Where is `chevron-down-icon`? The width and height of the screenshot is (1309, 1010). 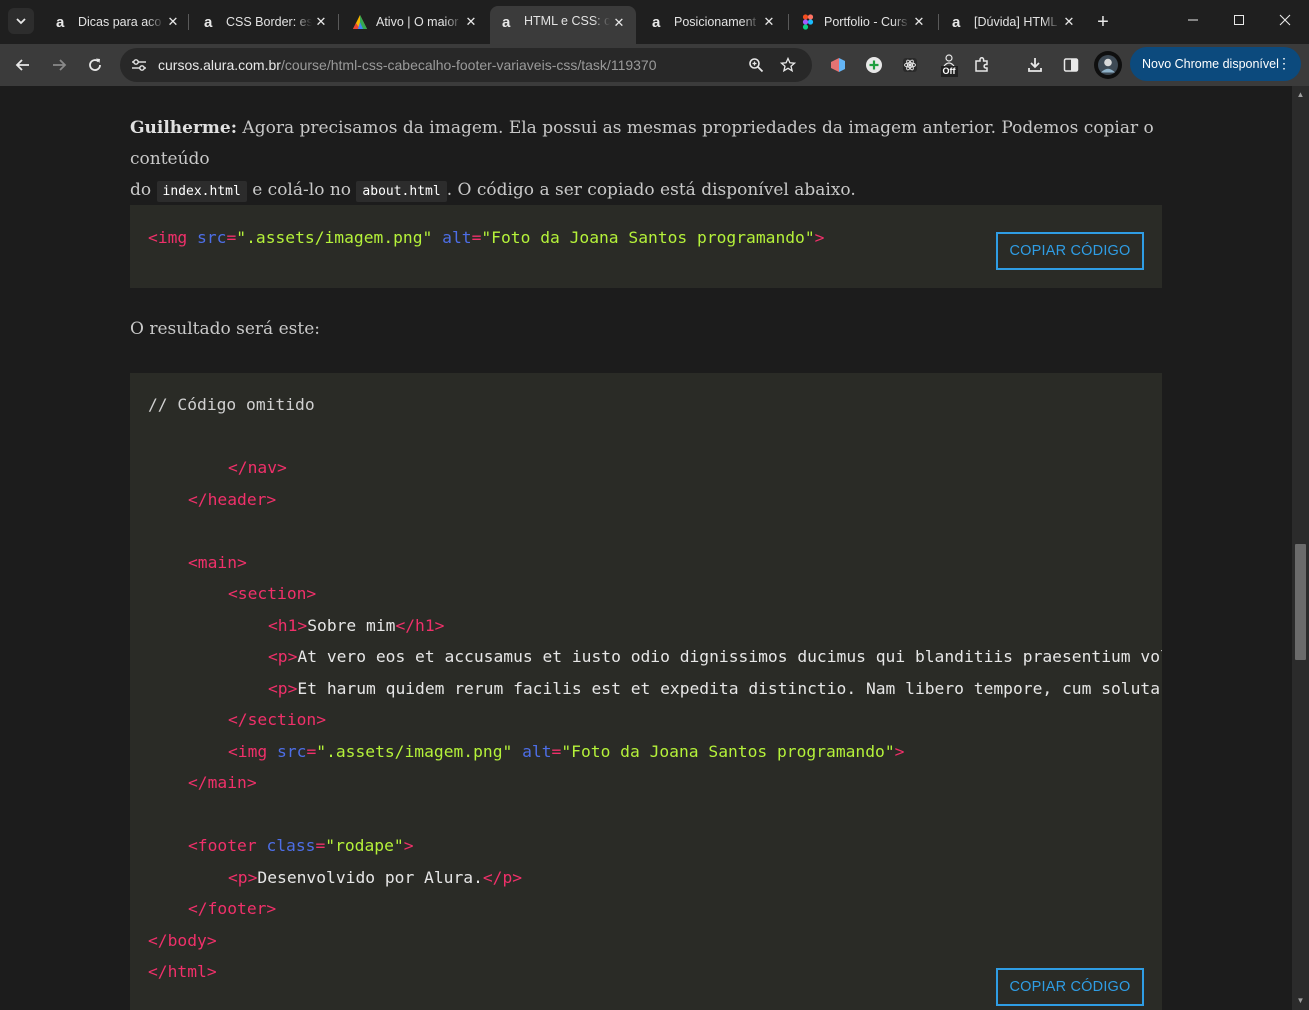 chevron-down-icon is located at coordinates (21, 21).